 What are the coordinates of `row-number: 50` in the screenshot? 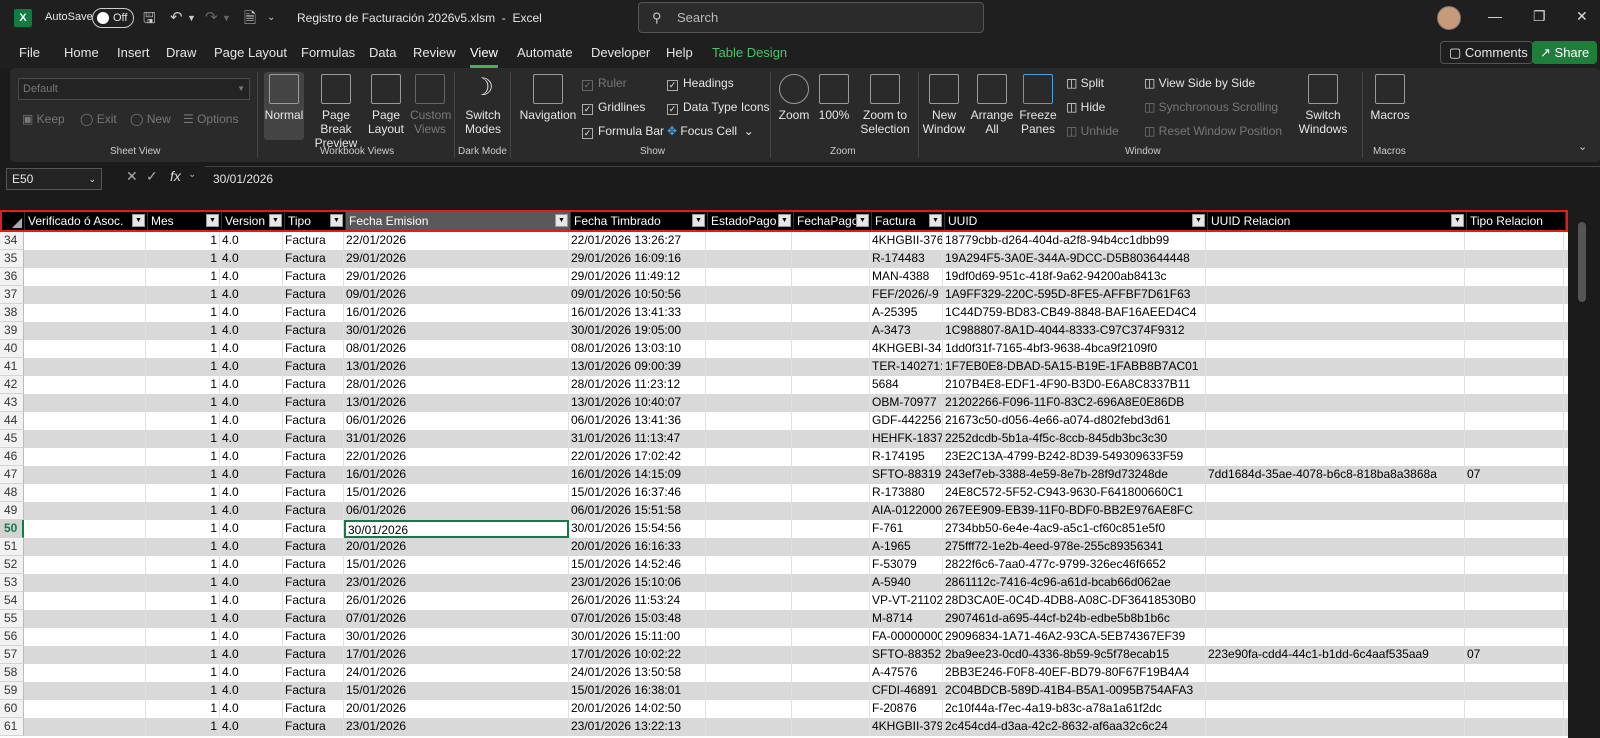 It's located at (12, 529).